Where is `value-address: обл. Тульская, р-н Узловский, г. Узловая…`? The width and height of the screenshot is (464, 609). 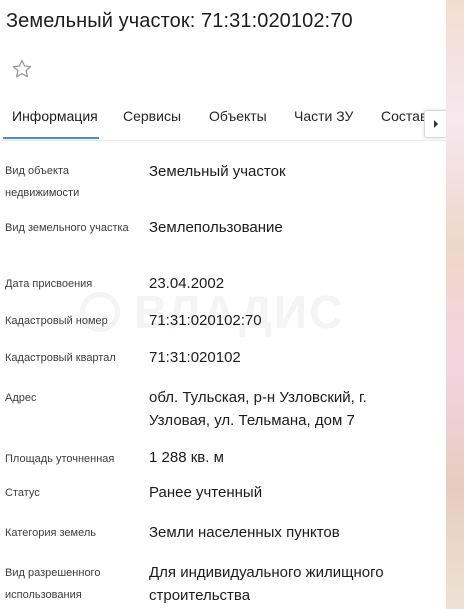 value-address: обл. Тульская, р-н Узловский, г. Узловая… is located at coordinates (258, 409).